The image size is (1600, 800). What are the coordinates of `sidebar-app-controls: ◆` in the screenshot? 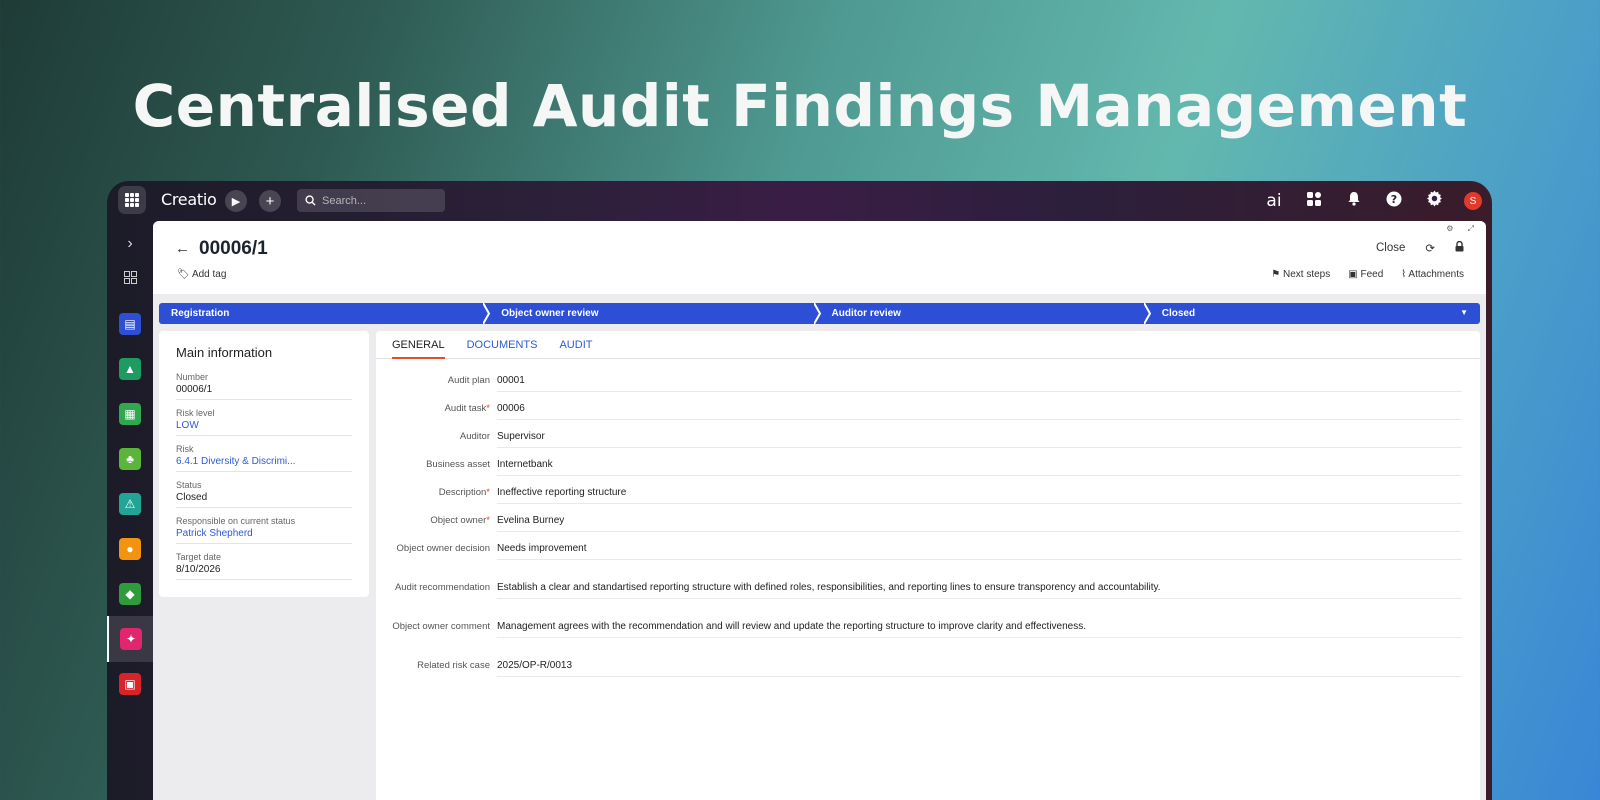 It's located at (130, 594).